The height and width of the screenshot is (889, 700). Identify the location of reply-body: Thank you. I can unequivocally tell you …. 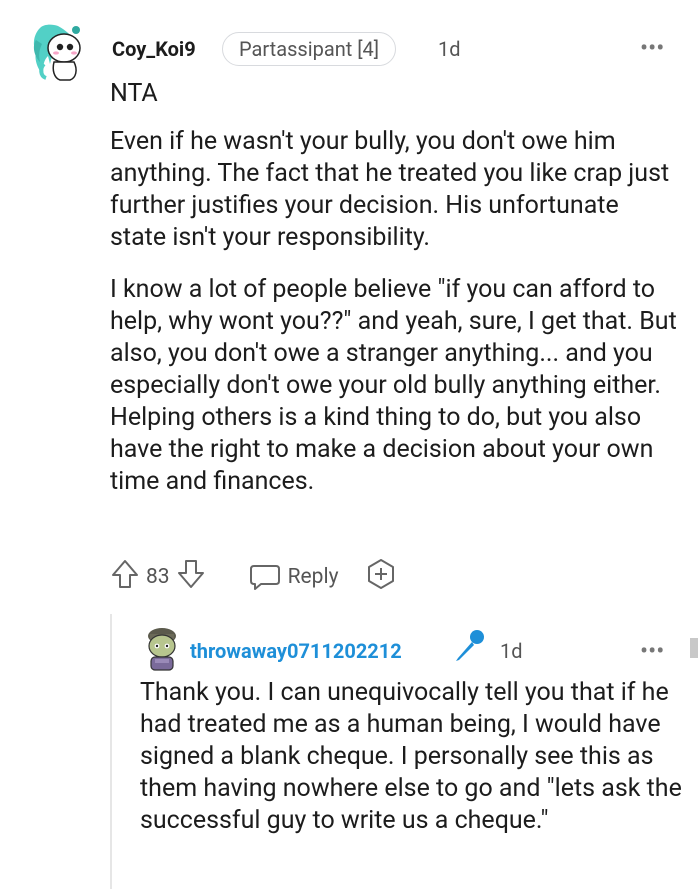
(411, 756).